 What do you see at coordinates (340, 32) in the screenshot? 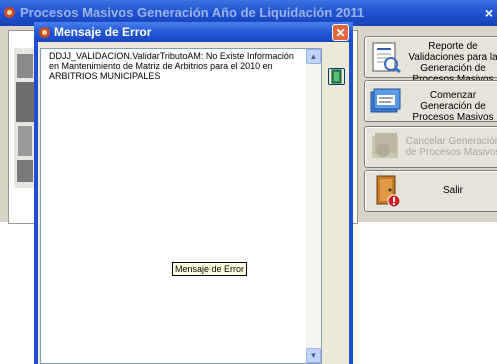
I see `dialog-close-button: ✕` at bounding box center [340, 32].